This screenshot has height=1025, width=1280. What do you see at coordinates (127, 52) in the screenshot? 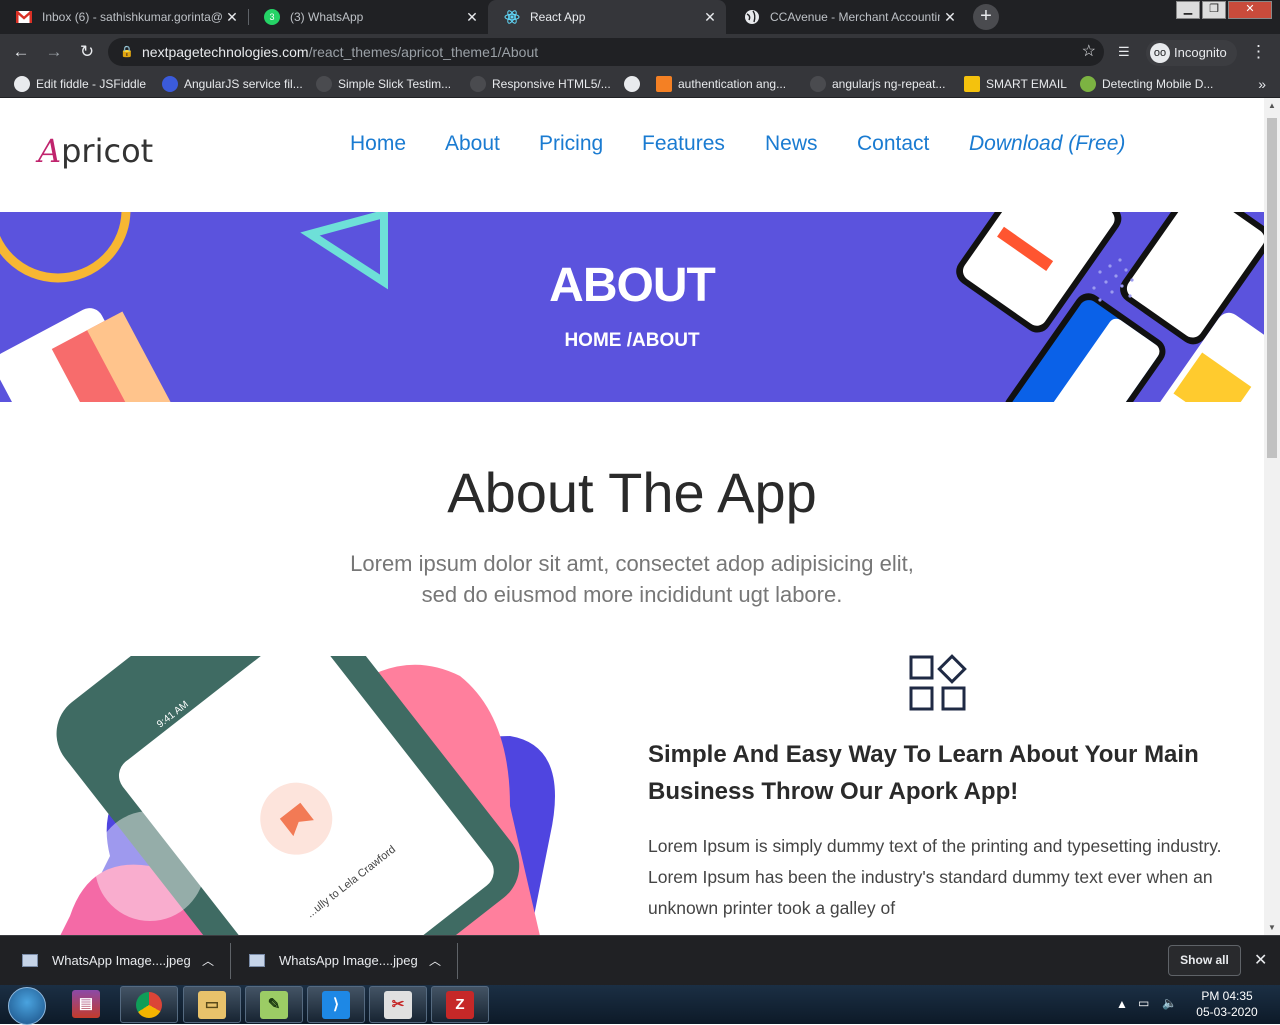
I see `lock-icon: 🔒` at bounding box center [127, 52].